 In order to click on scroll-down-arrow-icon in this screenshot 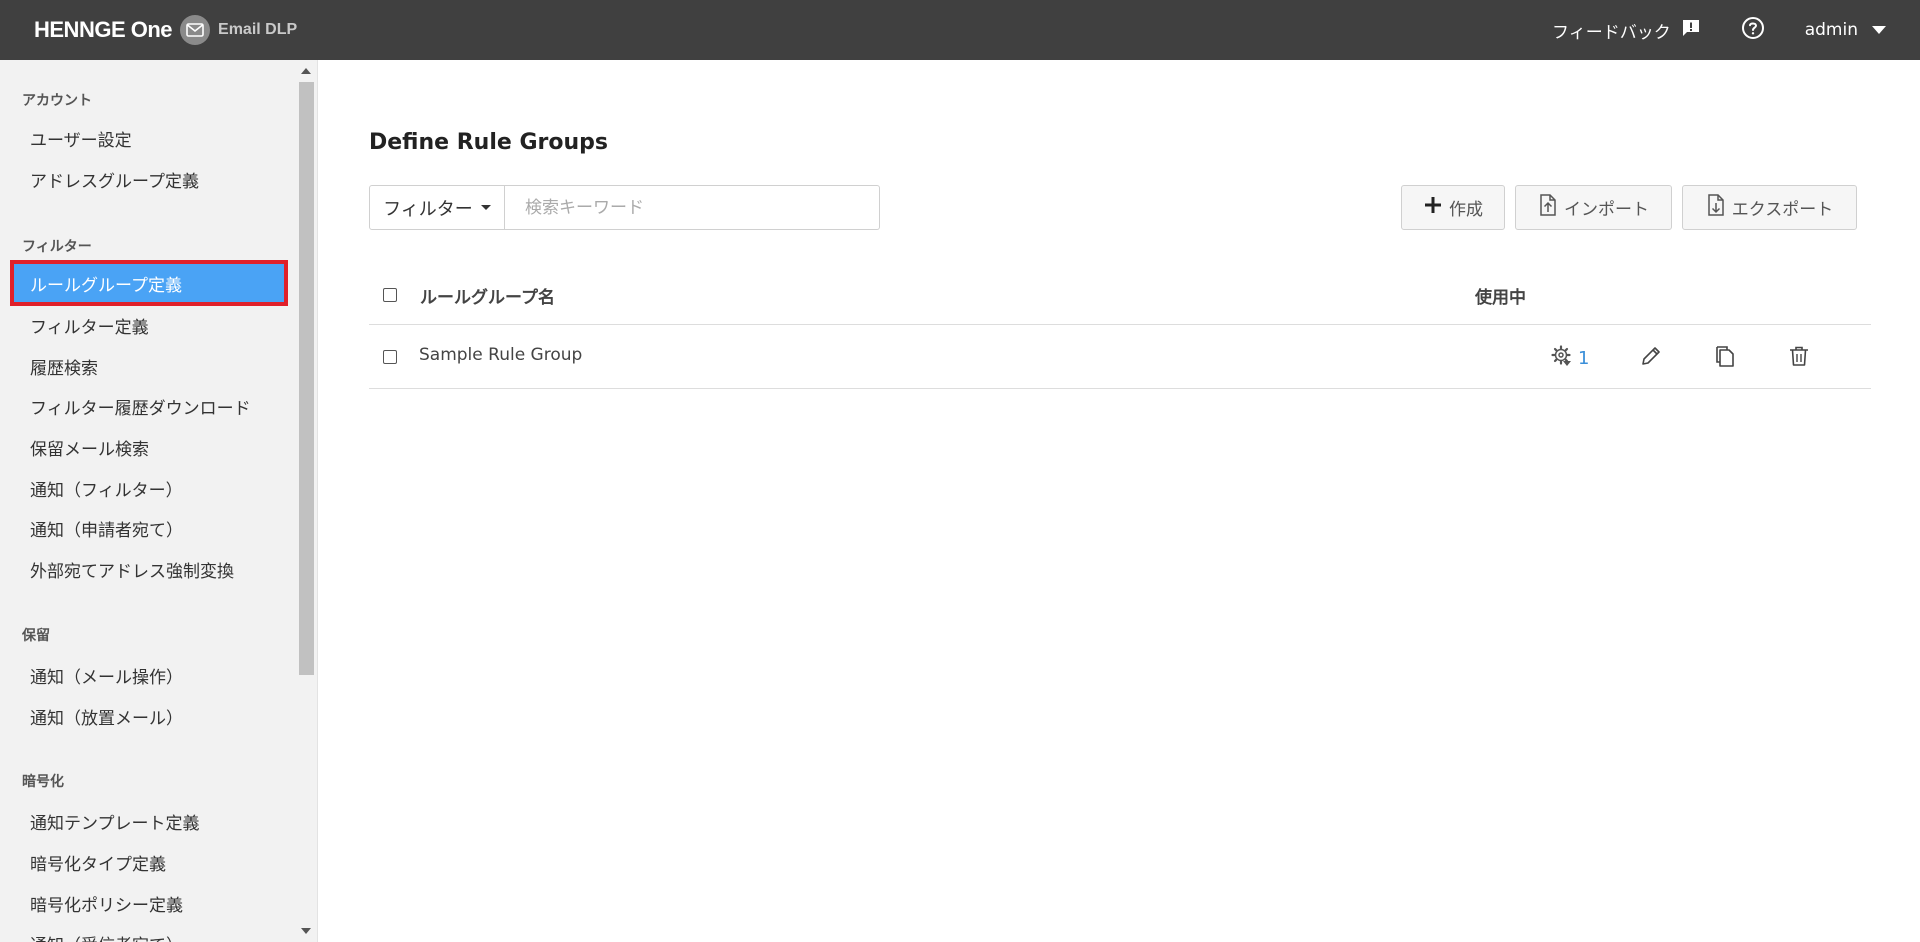, I will do `click(306, 931)`.